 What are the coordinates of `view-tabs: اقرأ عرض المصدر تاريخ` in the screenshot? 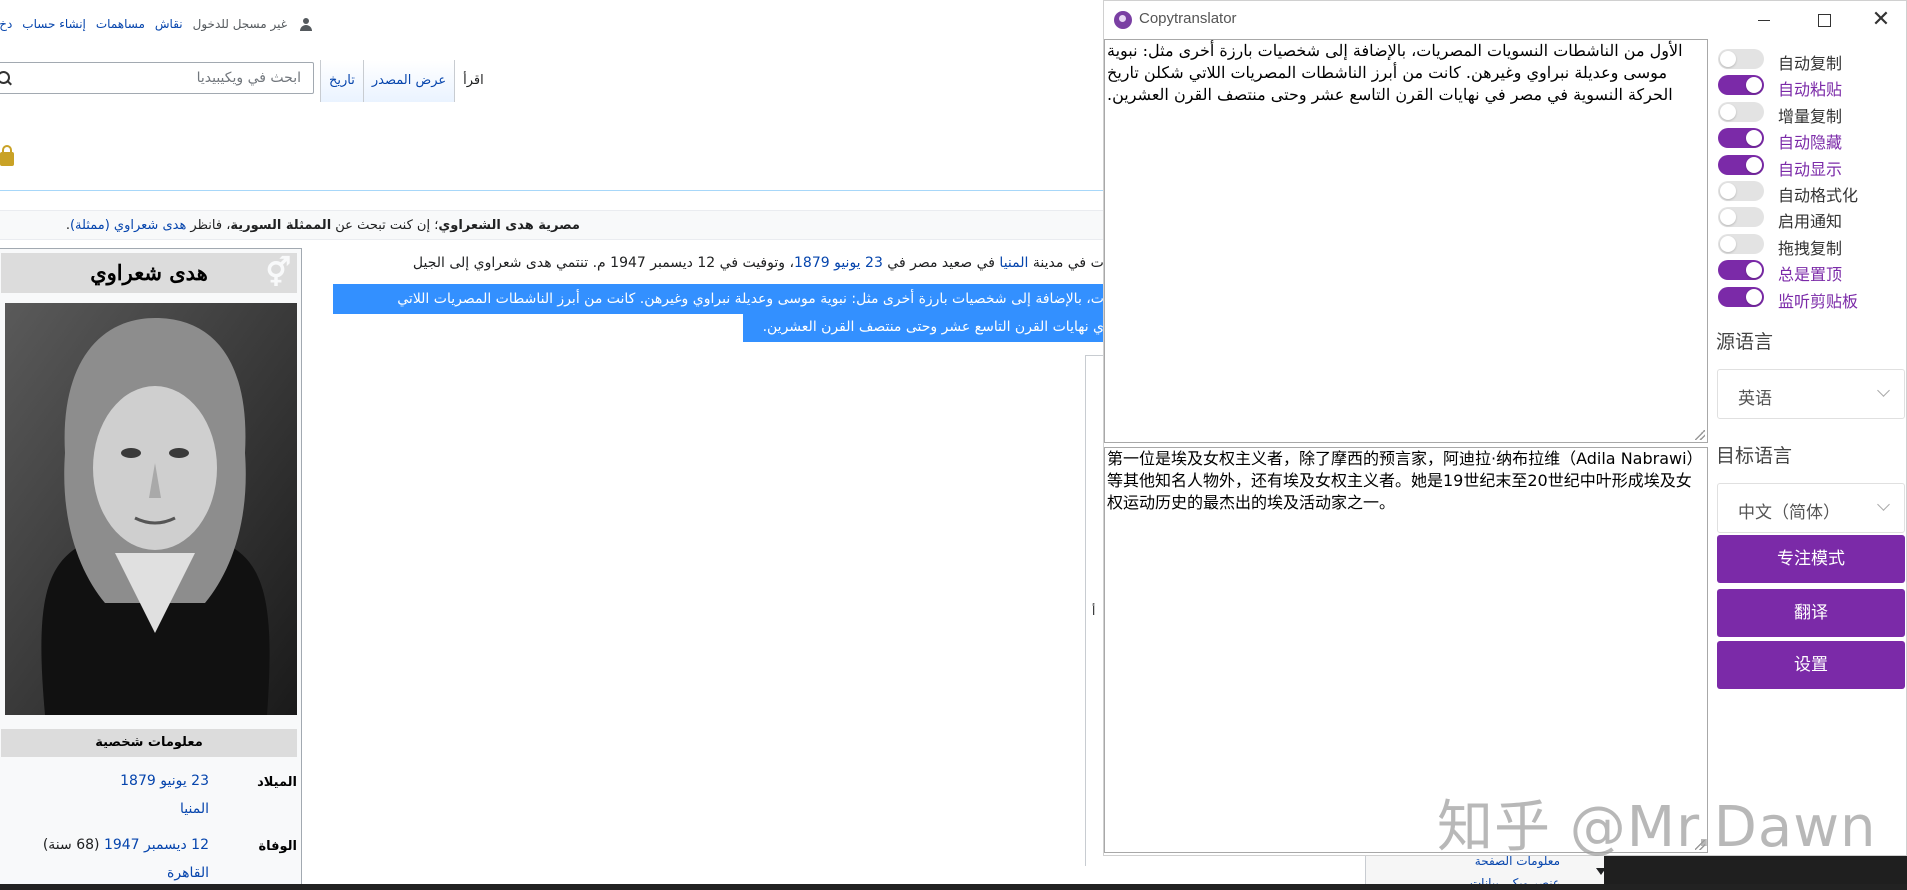 It's located at (406, 81).